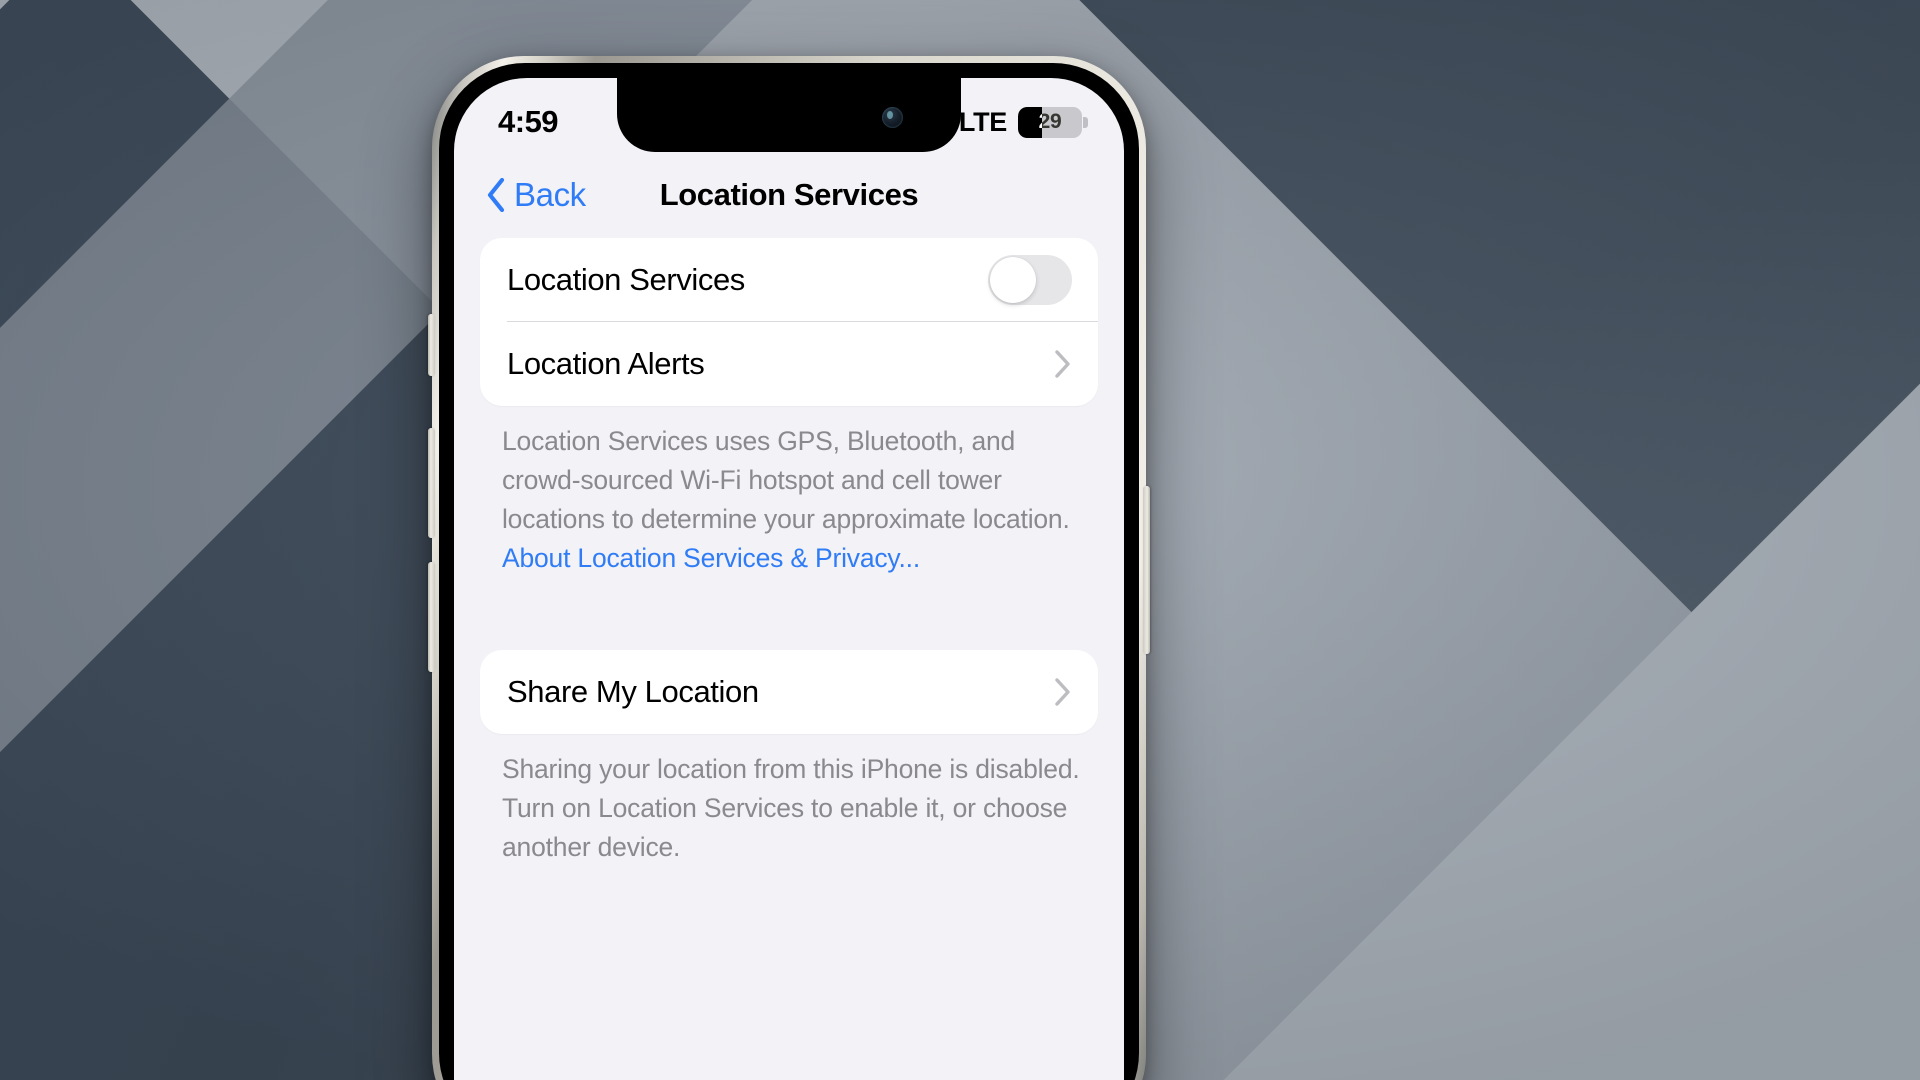 The height and width of the screenshot is (1080, 1920). Describe the element at coordinates (1146, 570) in the screenshot. I see `power-button` at that location.